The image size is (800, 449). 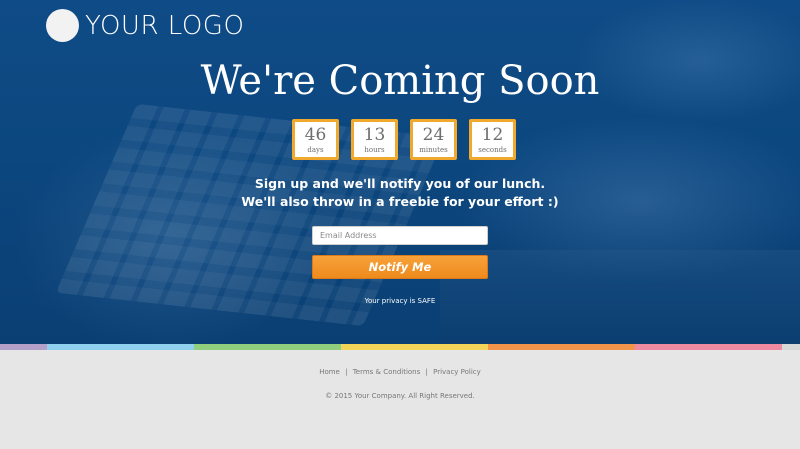 I want to click on countdown-seconds-value: 12, so click(x=492, y=135).